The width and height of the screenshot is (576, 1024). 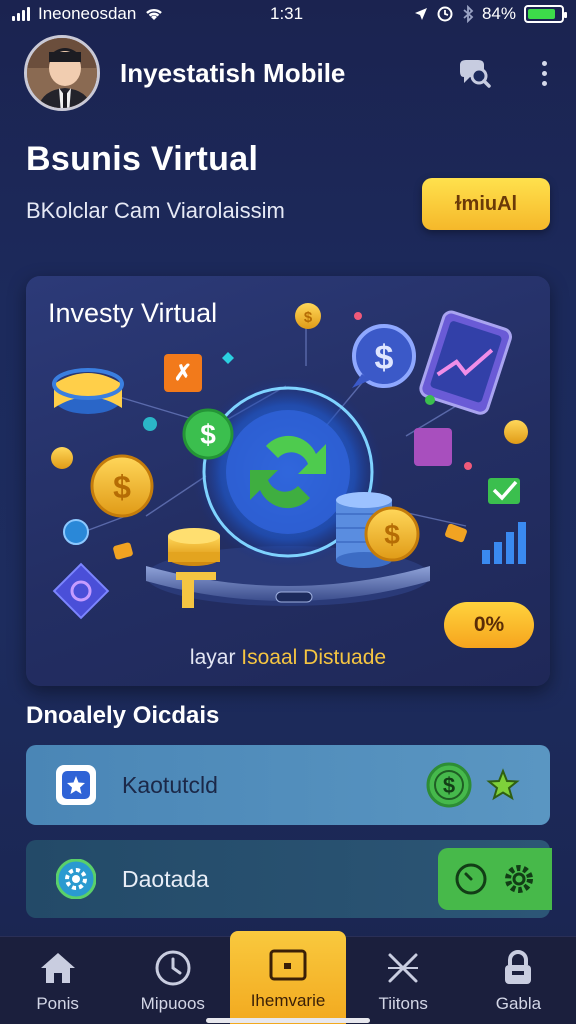 What do you see at coordinates (489, 625) in the screenshot?
I see `percent-pill: 0%` at bounding box center [489, 625].